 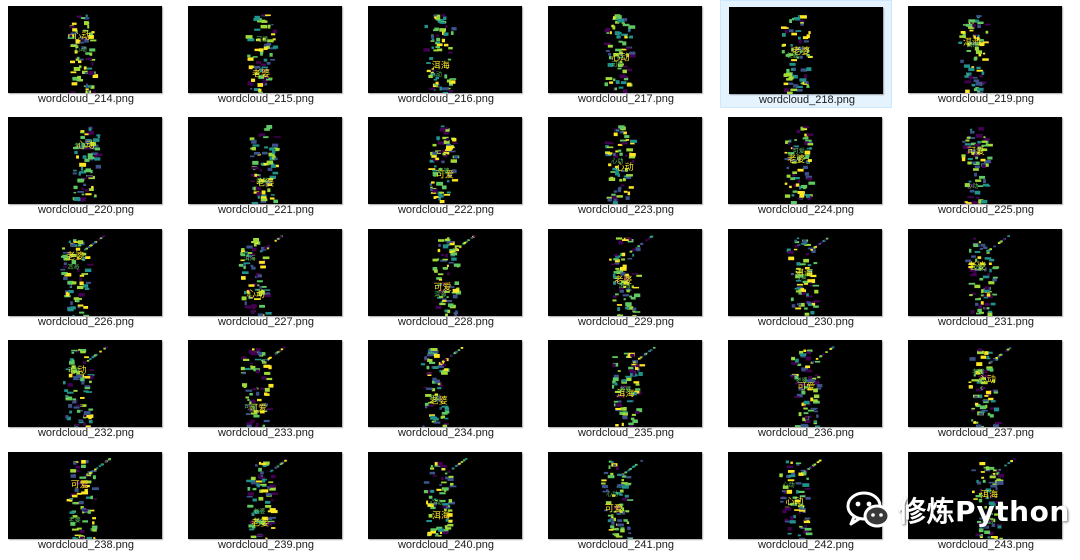 I want to click on thumbnail-image: 心动 洱海, so click(x=265, y=272).